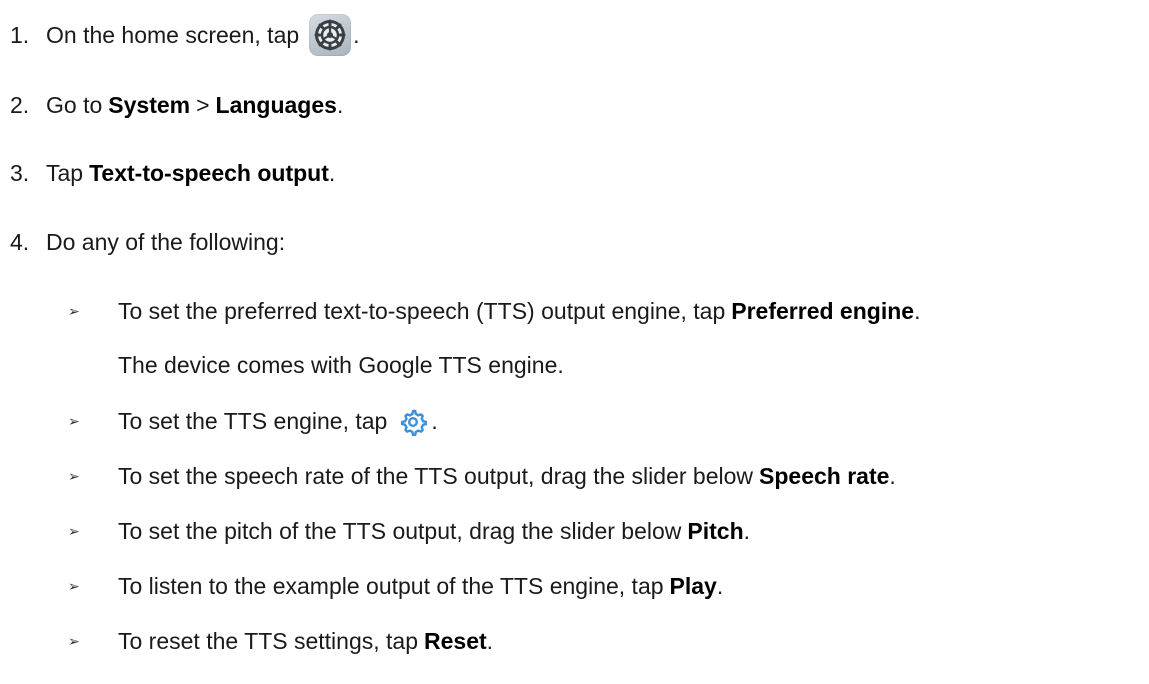  What do you see at coordinates (330, 35) in the screenshot?
I see `settings-app-icon` at bounding box center [330, 35].